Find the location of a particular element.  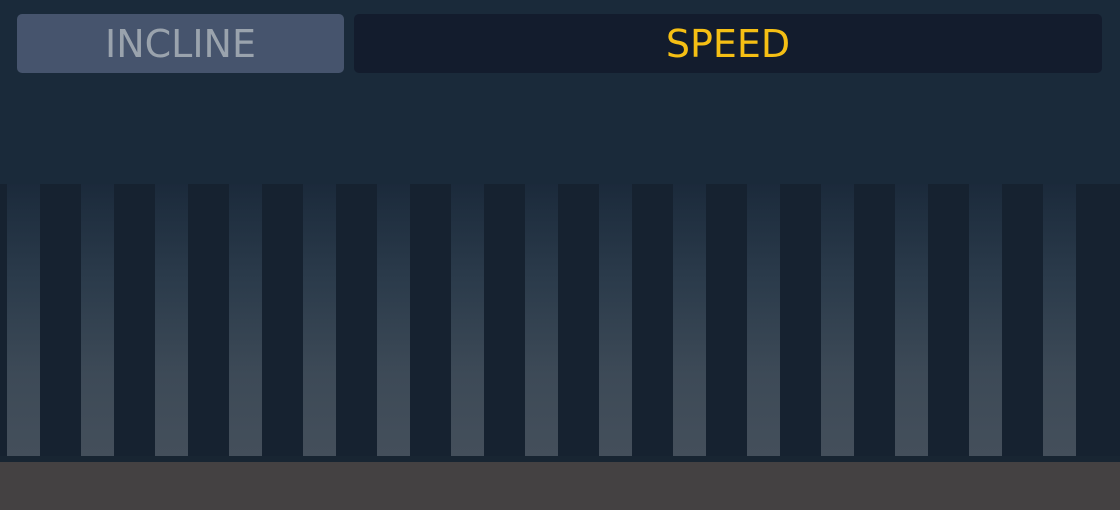

mode-tabs: INCLINE SPEED is located at coordinates (559, 43).